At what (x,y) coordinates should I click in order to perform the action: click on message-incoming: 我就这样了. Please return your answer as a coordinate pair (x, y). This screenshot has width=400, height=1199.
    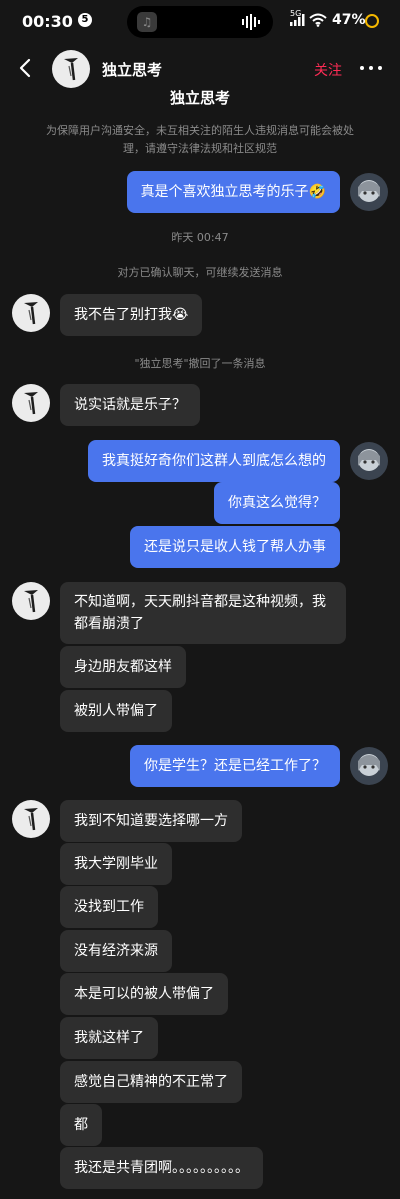
    Looking at the image, I should click on (109, 1038).